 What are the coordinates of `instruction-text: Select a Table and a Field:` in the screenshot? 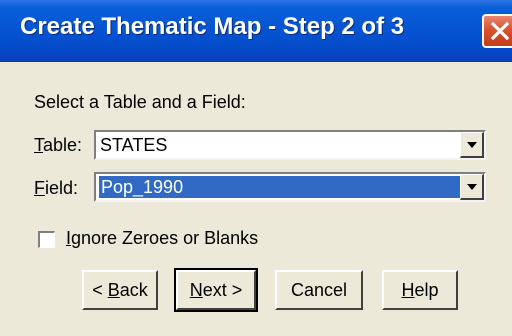 It's located at (140, 102).